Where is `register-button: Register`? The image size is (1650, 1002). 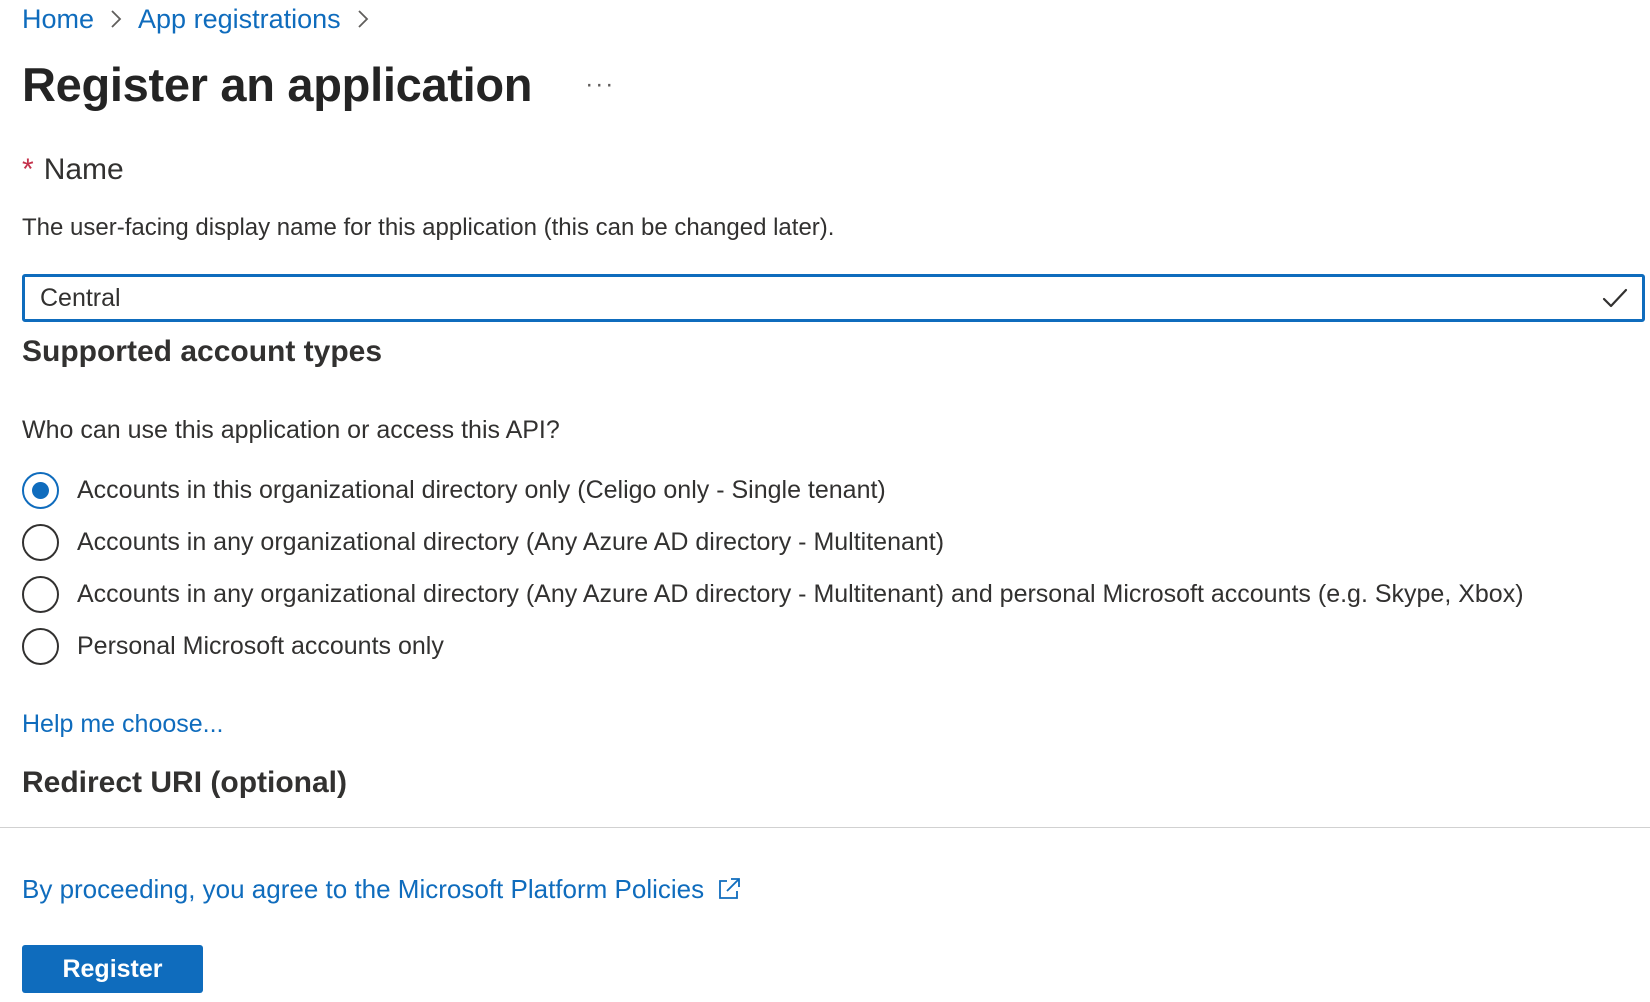
register-button: Register is located at coordinates (112, 969).